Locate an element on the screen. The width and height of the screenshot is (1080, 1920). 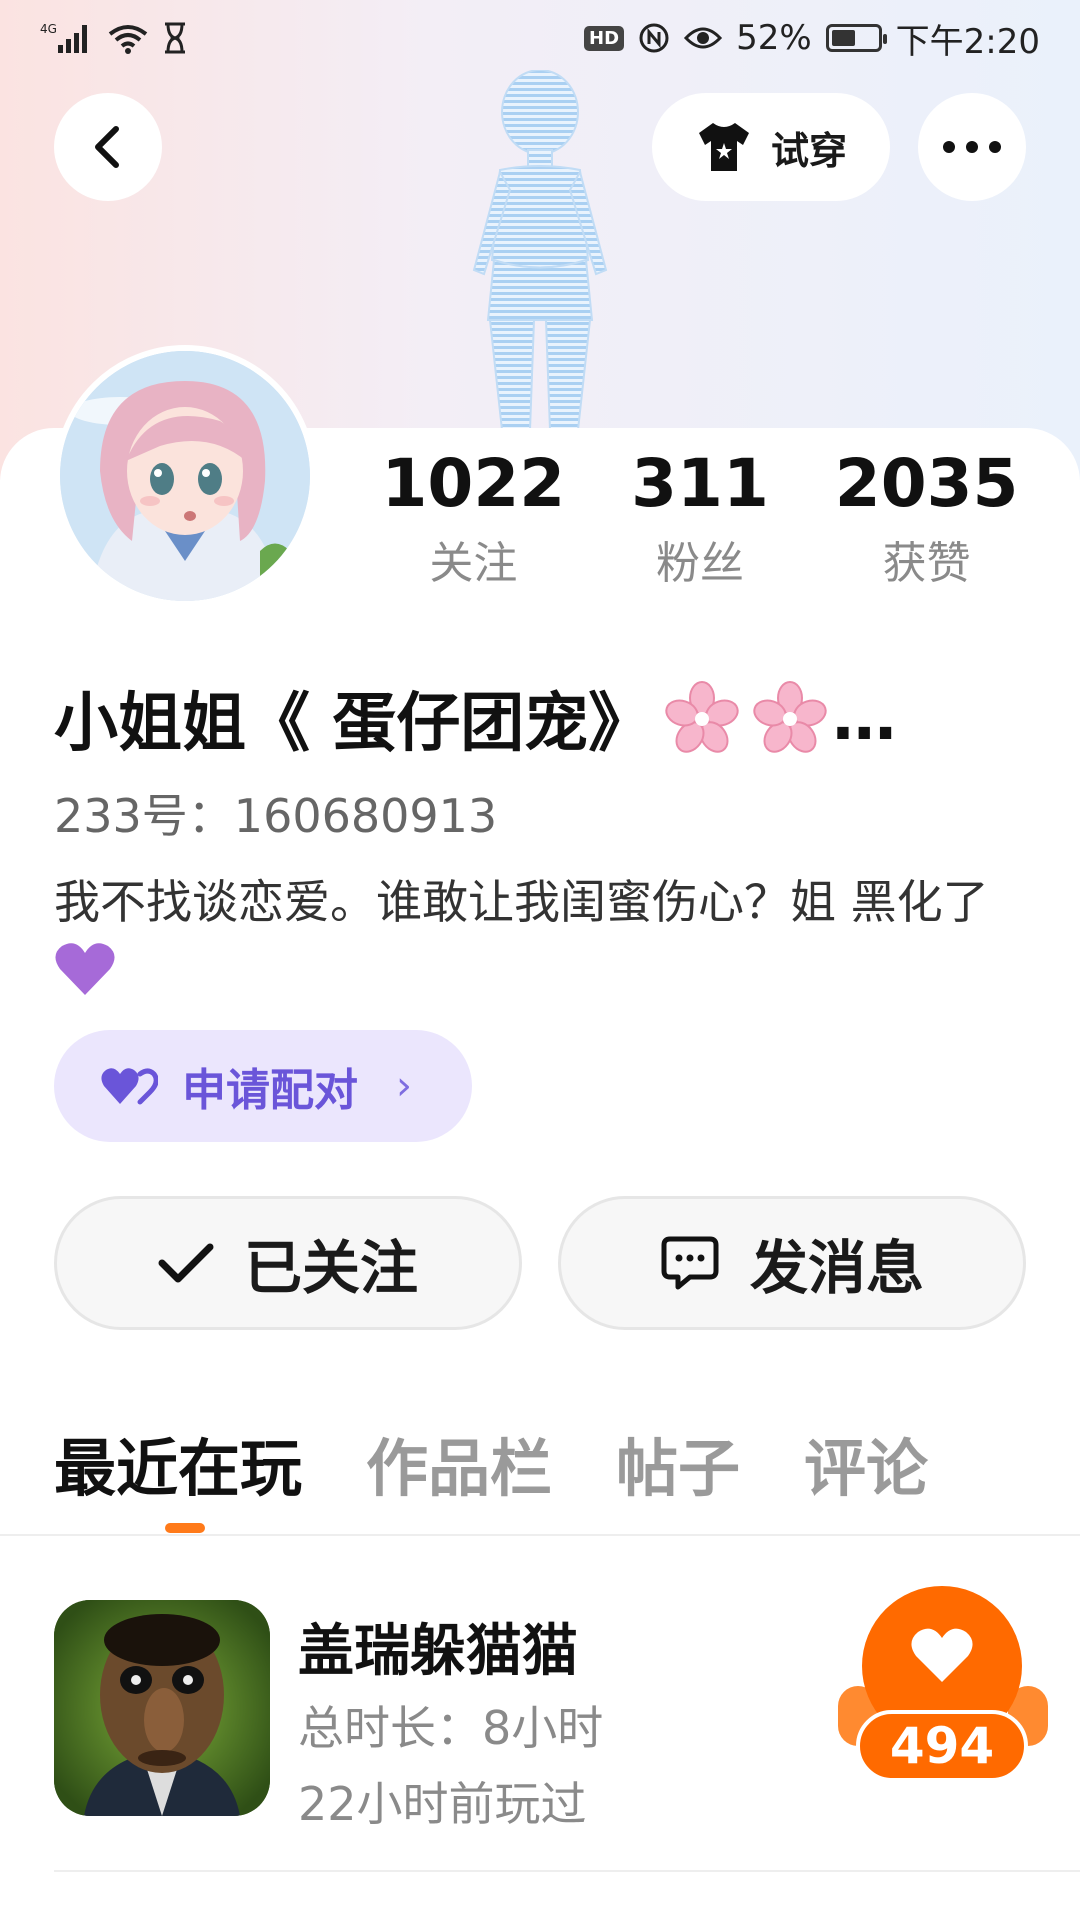
status-right: HD 52% 下午2:20 is located at coordinates (812, 38).